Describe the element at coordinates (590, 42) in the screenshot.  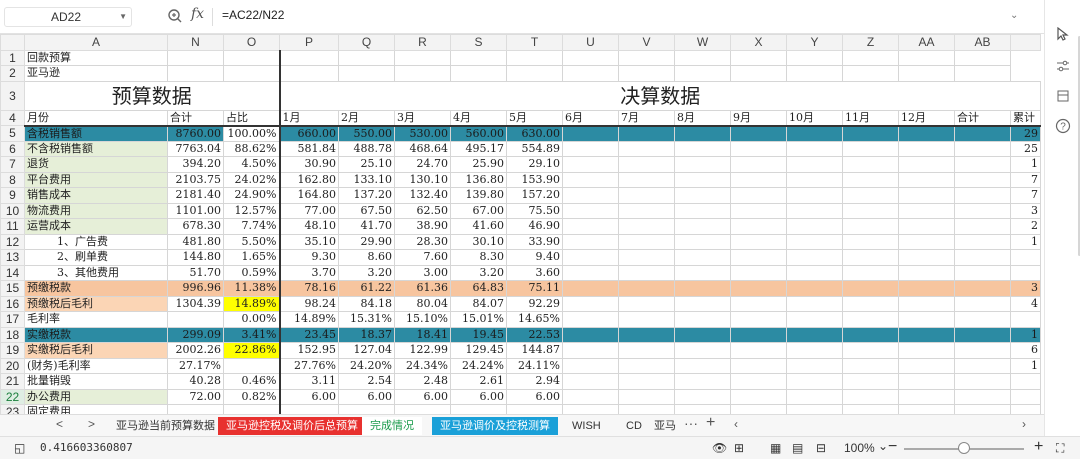
I see `column-header-u: U` at that location.